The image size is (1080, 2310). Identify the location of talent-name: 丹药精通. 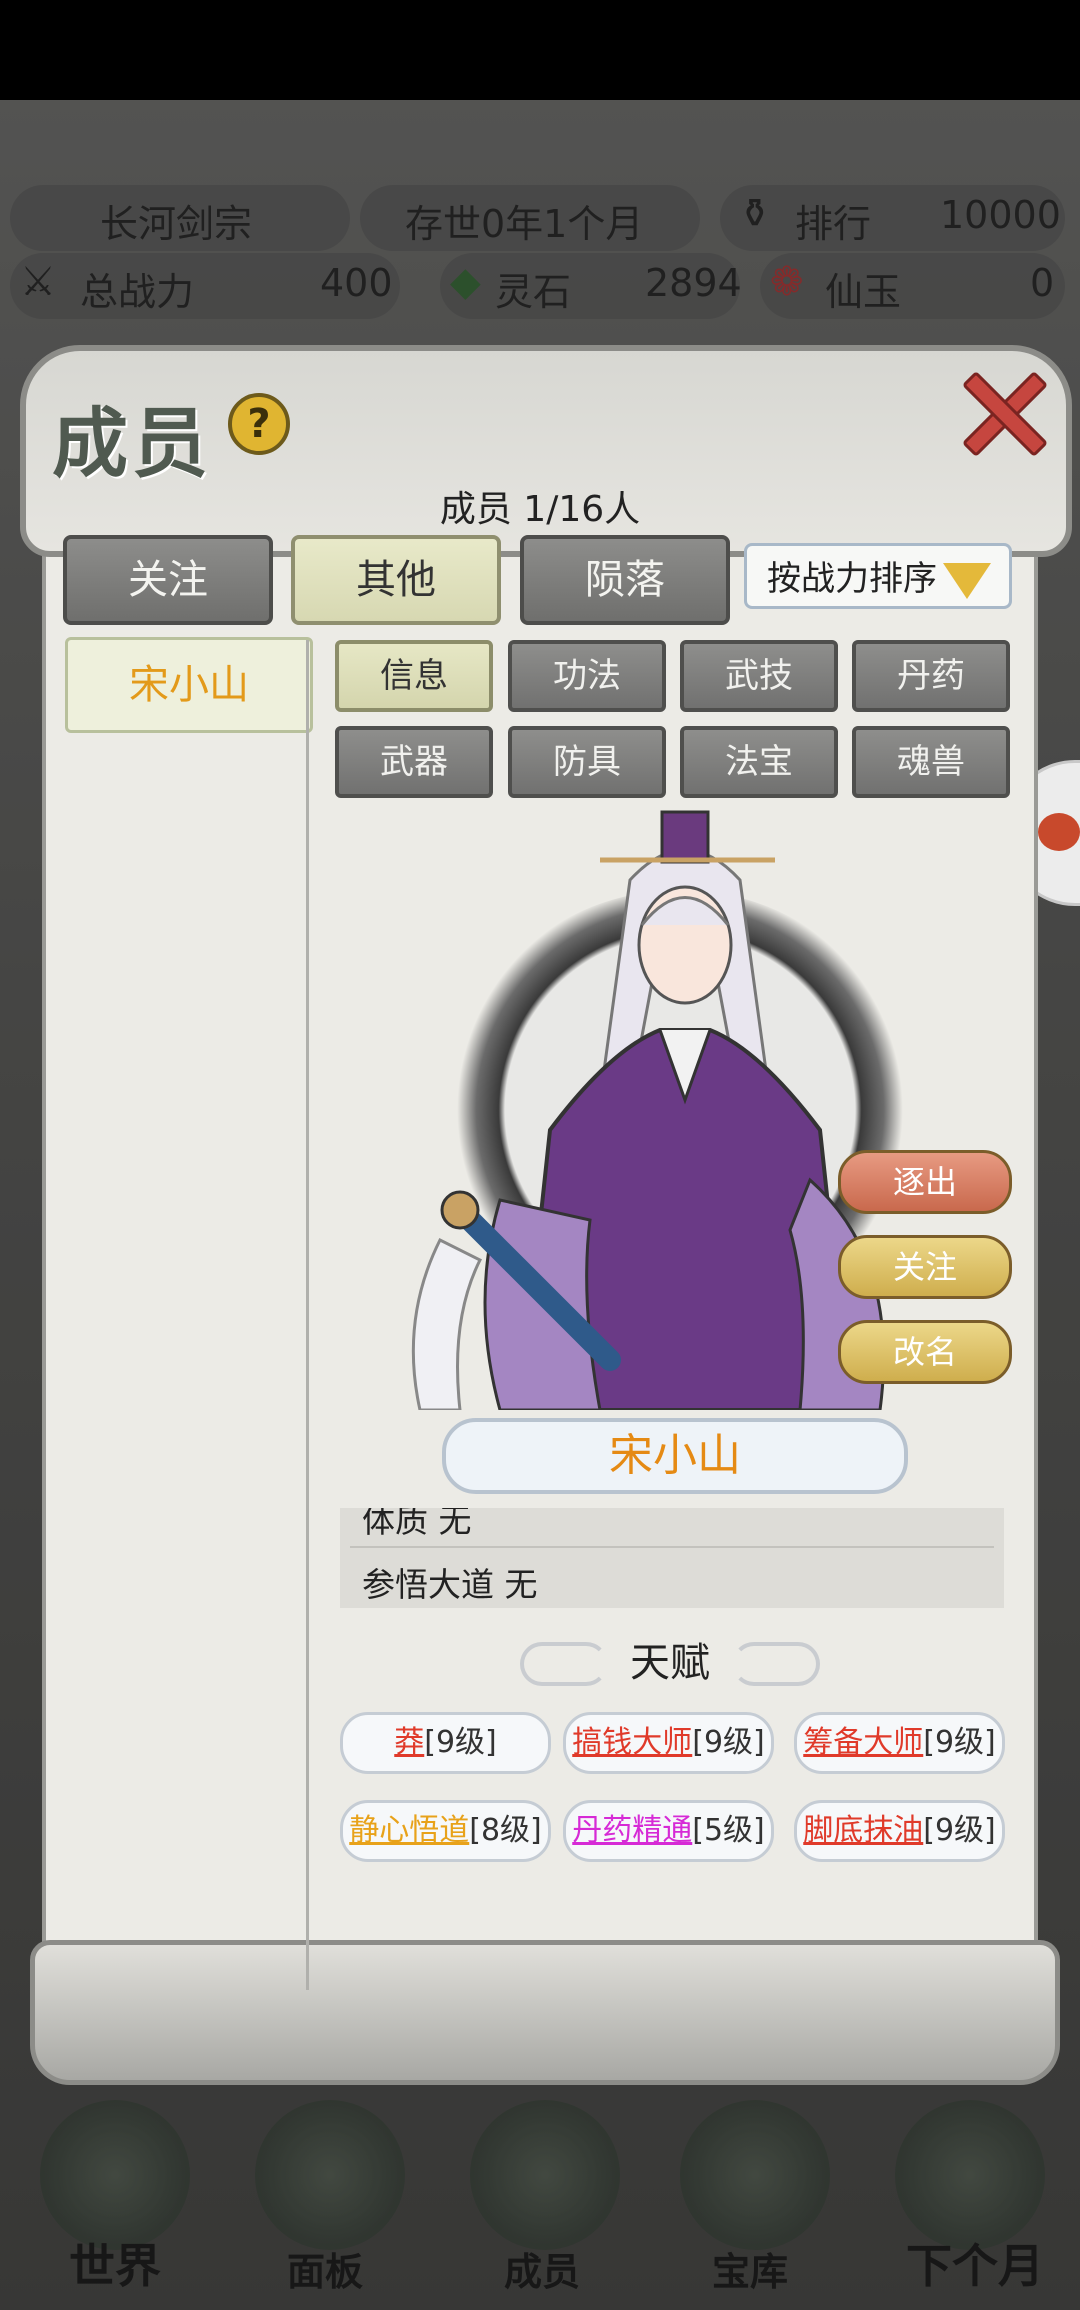
(632, 1830).